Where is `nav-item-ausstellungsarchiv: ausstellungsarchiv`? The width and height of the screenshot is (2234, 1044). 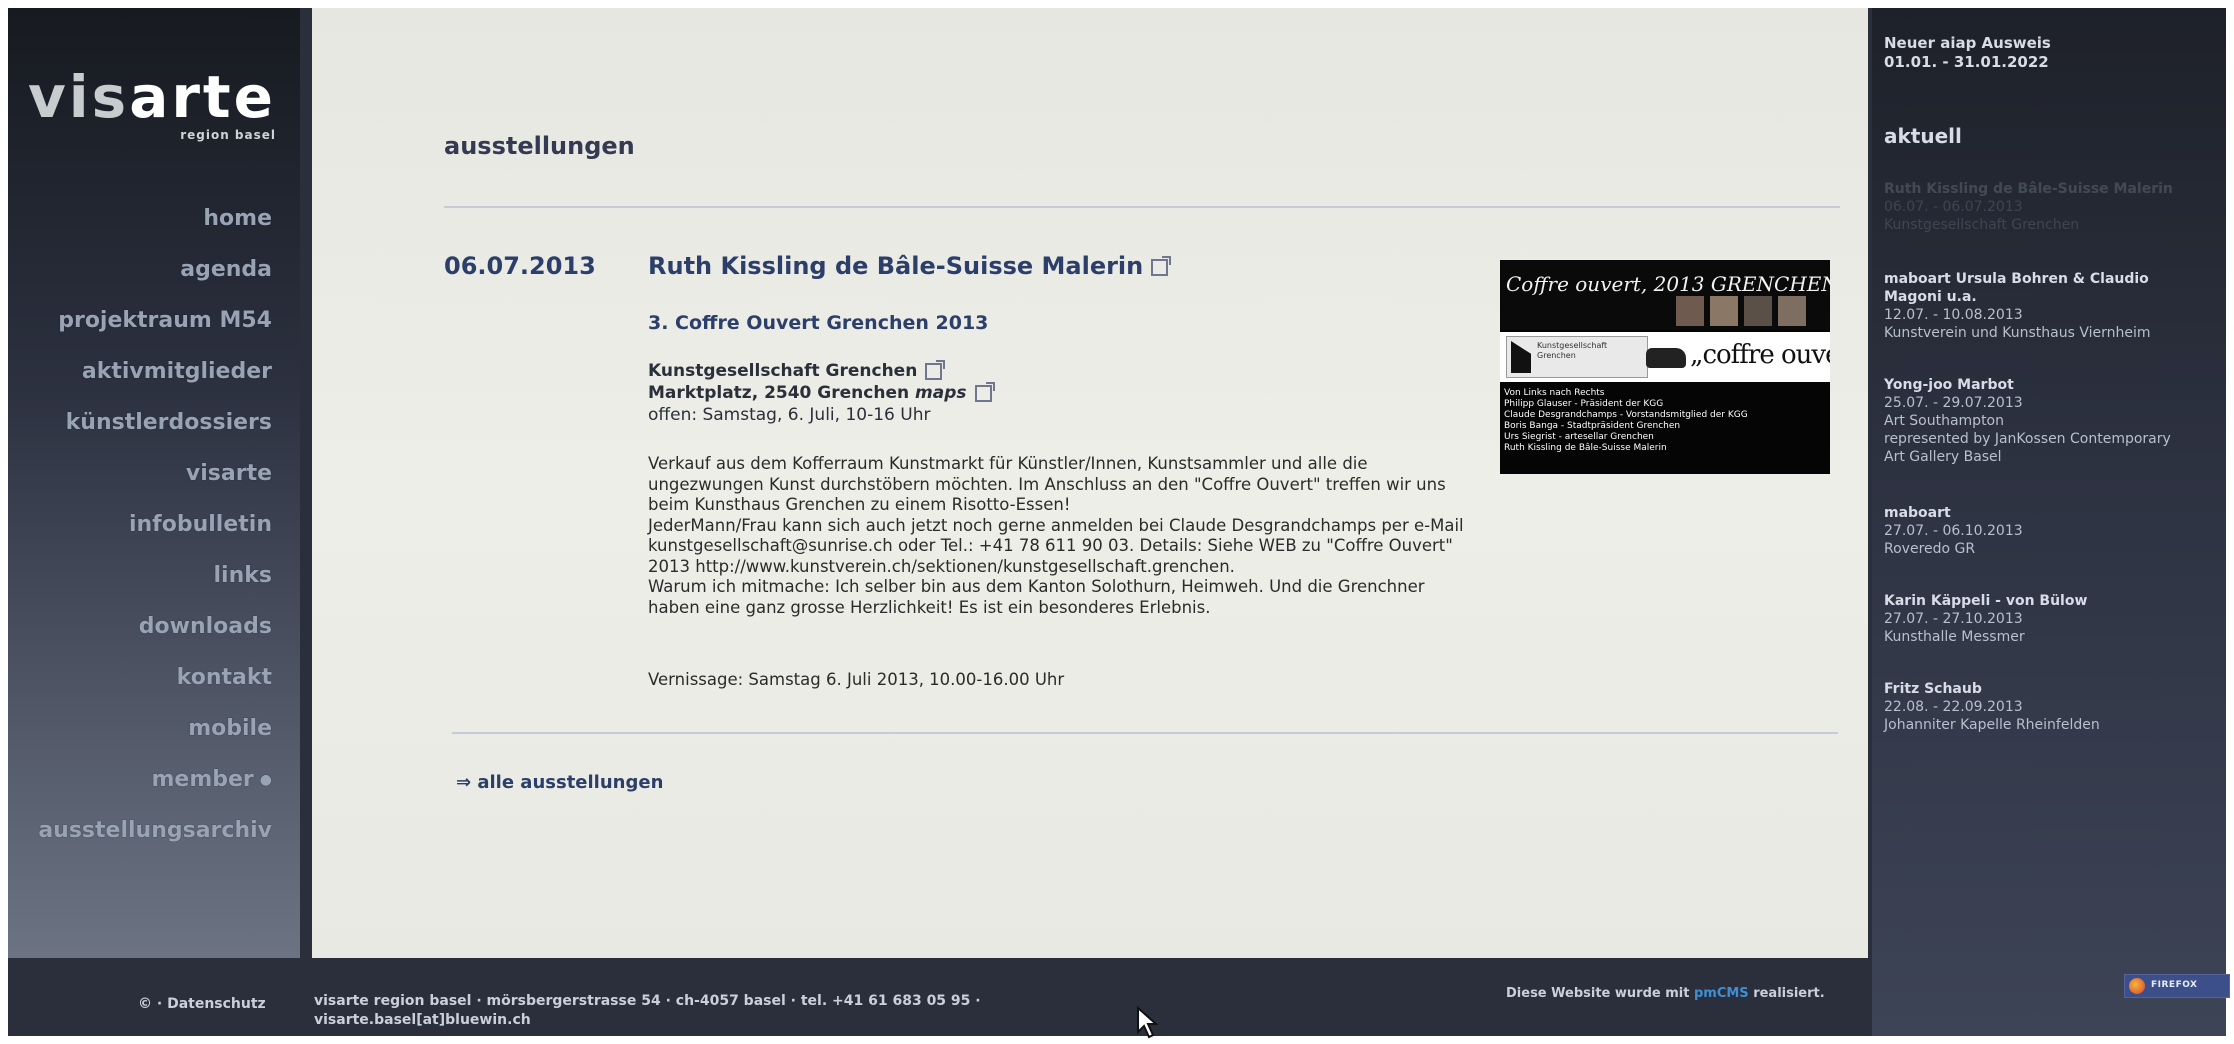
nav-item-ausstellungsarchiv: ausstellungsarchiv is located at coordinates (155, 837).